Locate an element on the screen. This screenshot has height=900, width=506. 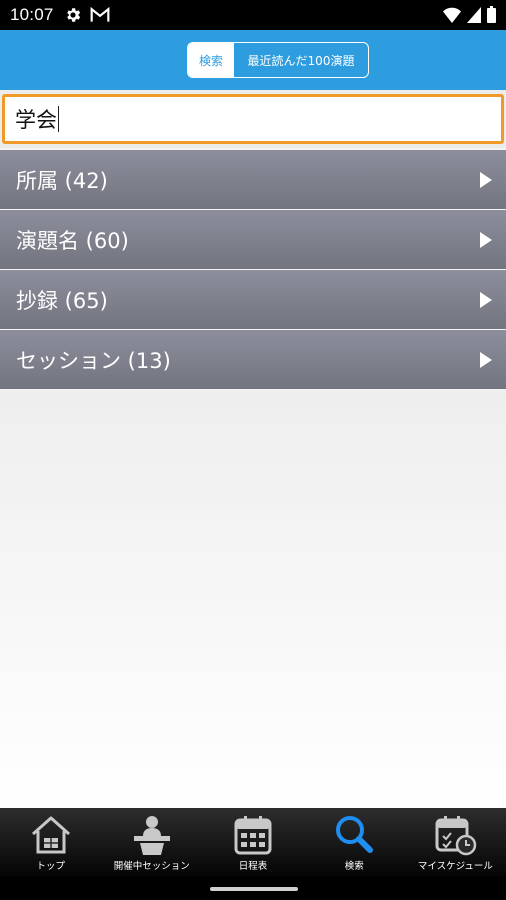
search-bar is located at coordinates (253, 119).